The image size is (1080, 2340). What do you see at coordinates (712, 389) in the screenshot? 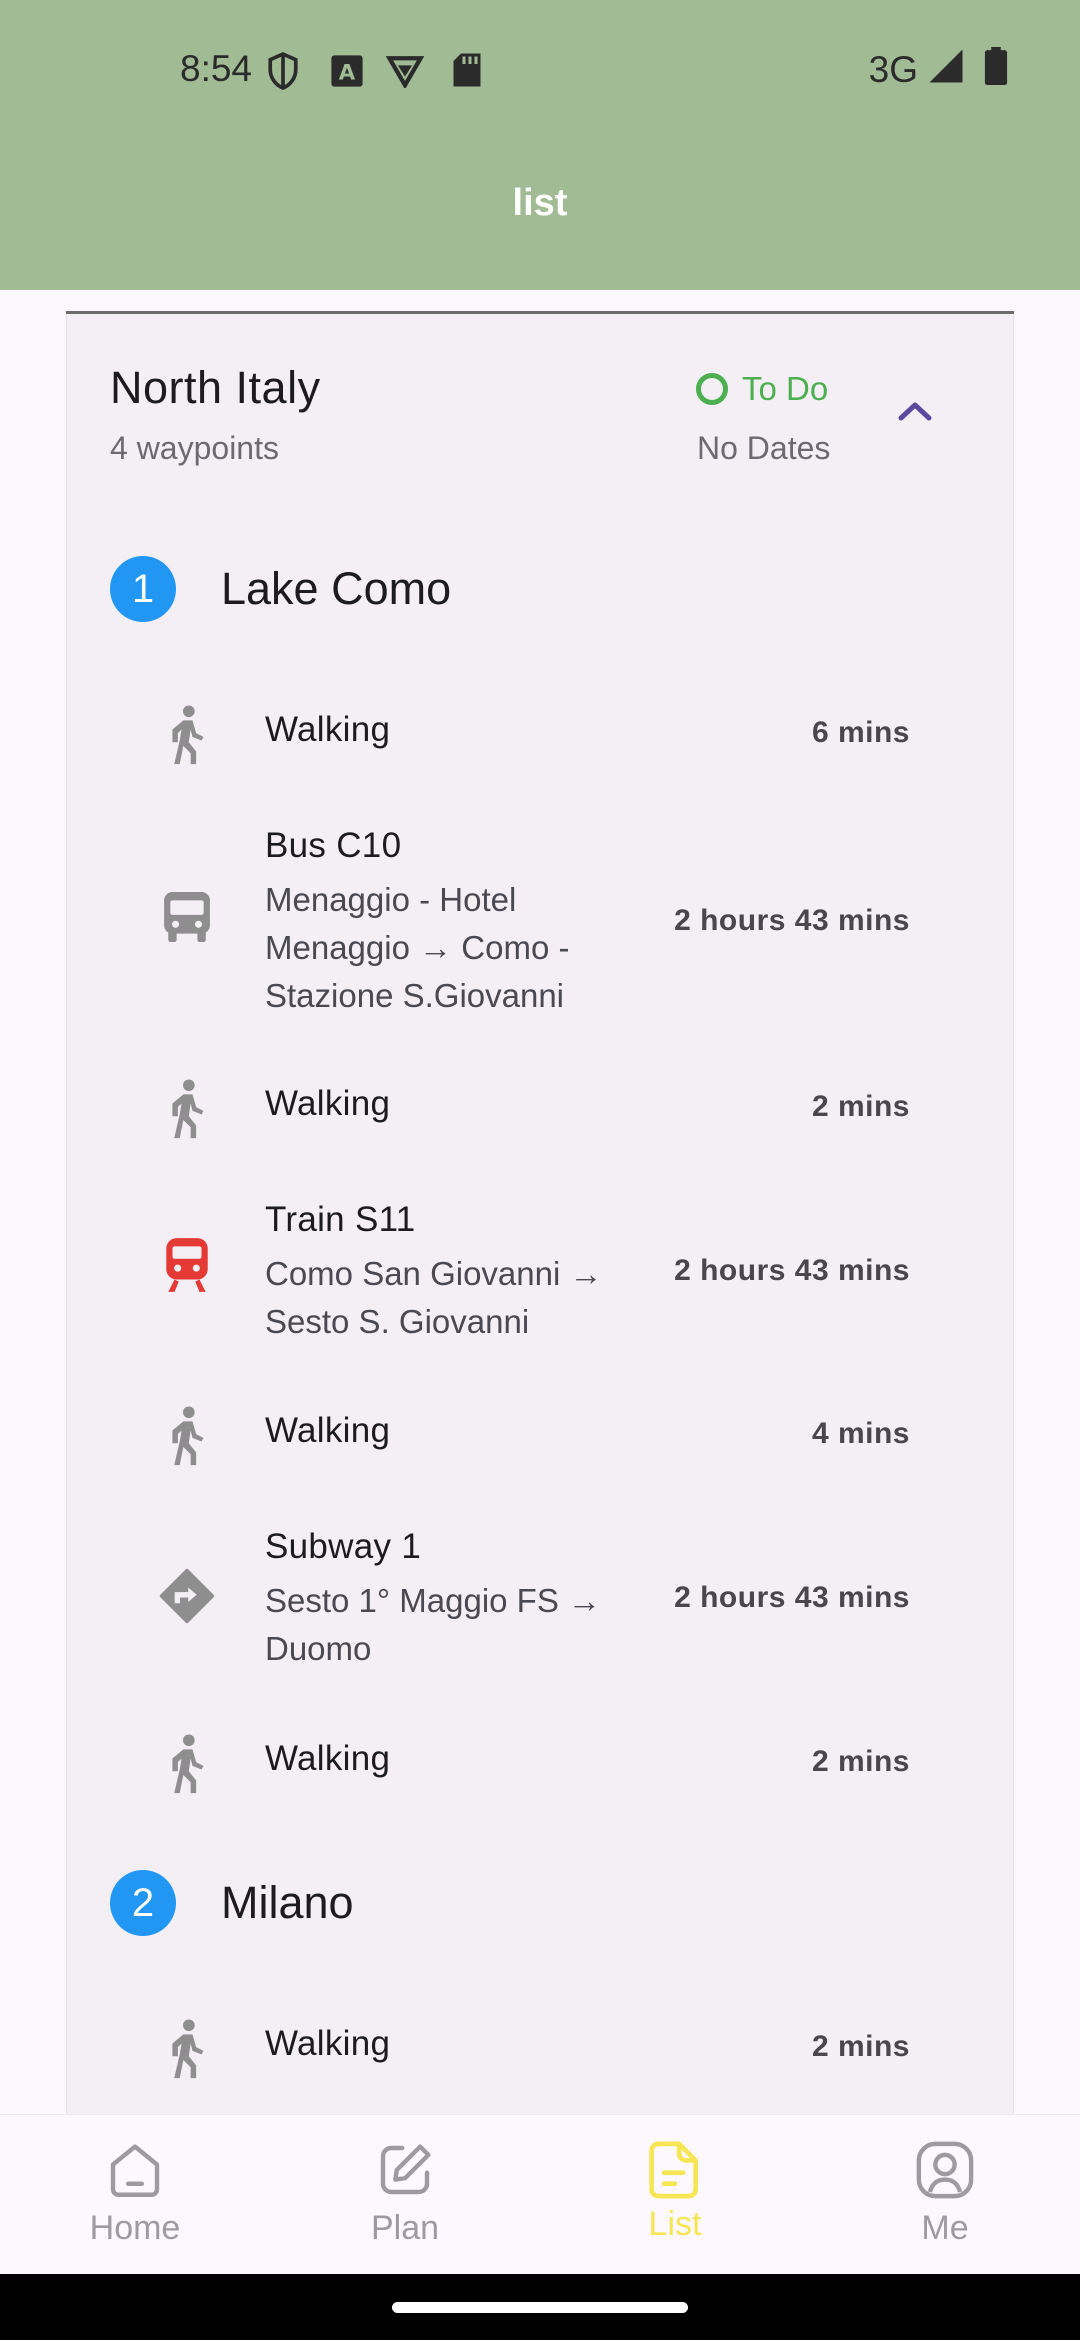
I see `status-circle-icon` at bounding box center [712, 389].